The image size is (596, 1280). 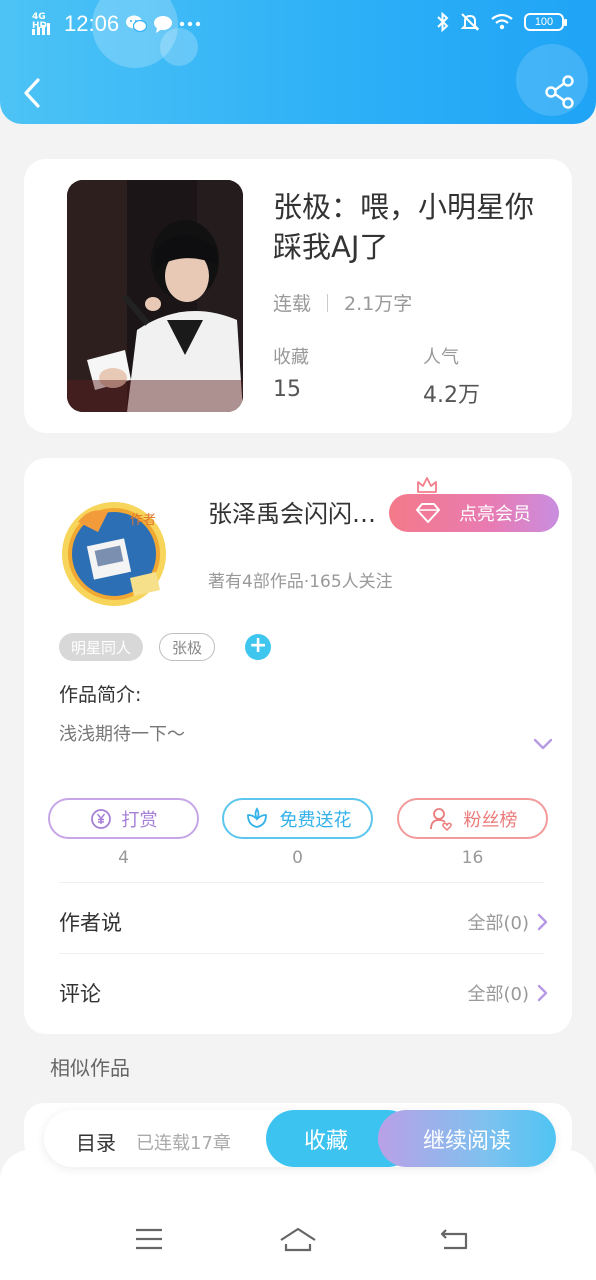 What do you see at coordinates (163, 24) in the screenshot?
I see `message-icon` at bounding box center [163, 24].